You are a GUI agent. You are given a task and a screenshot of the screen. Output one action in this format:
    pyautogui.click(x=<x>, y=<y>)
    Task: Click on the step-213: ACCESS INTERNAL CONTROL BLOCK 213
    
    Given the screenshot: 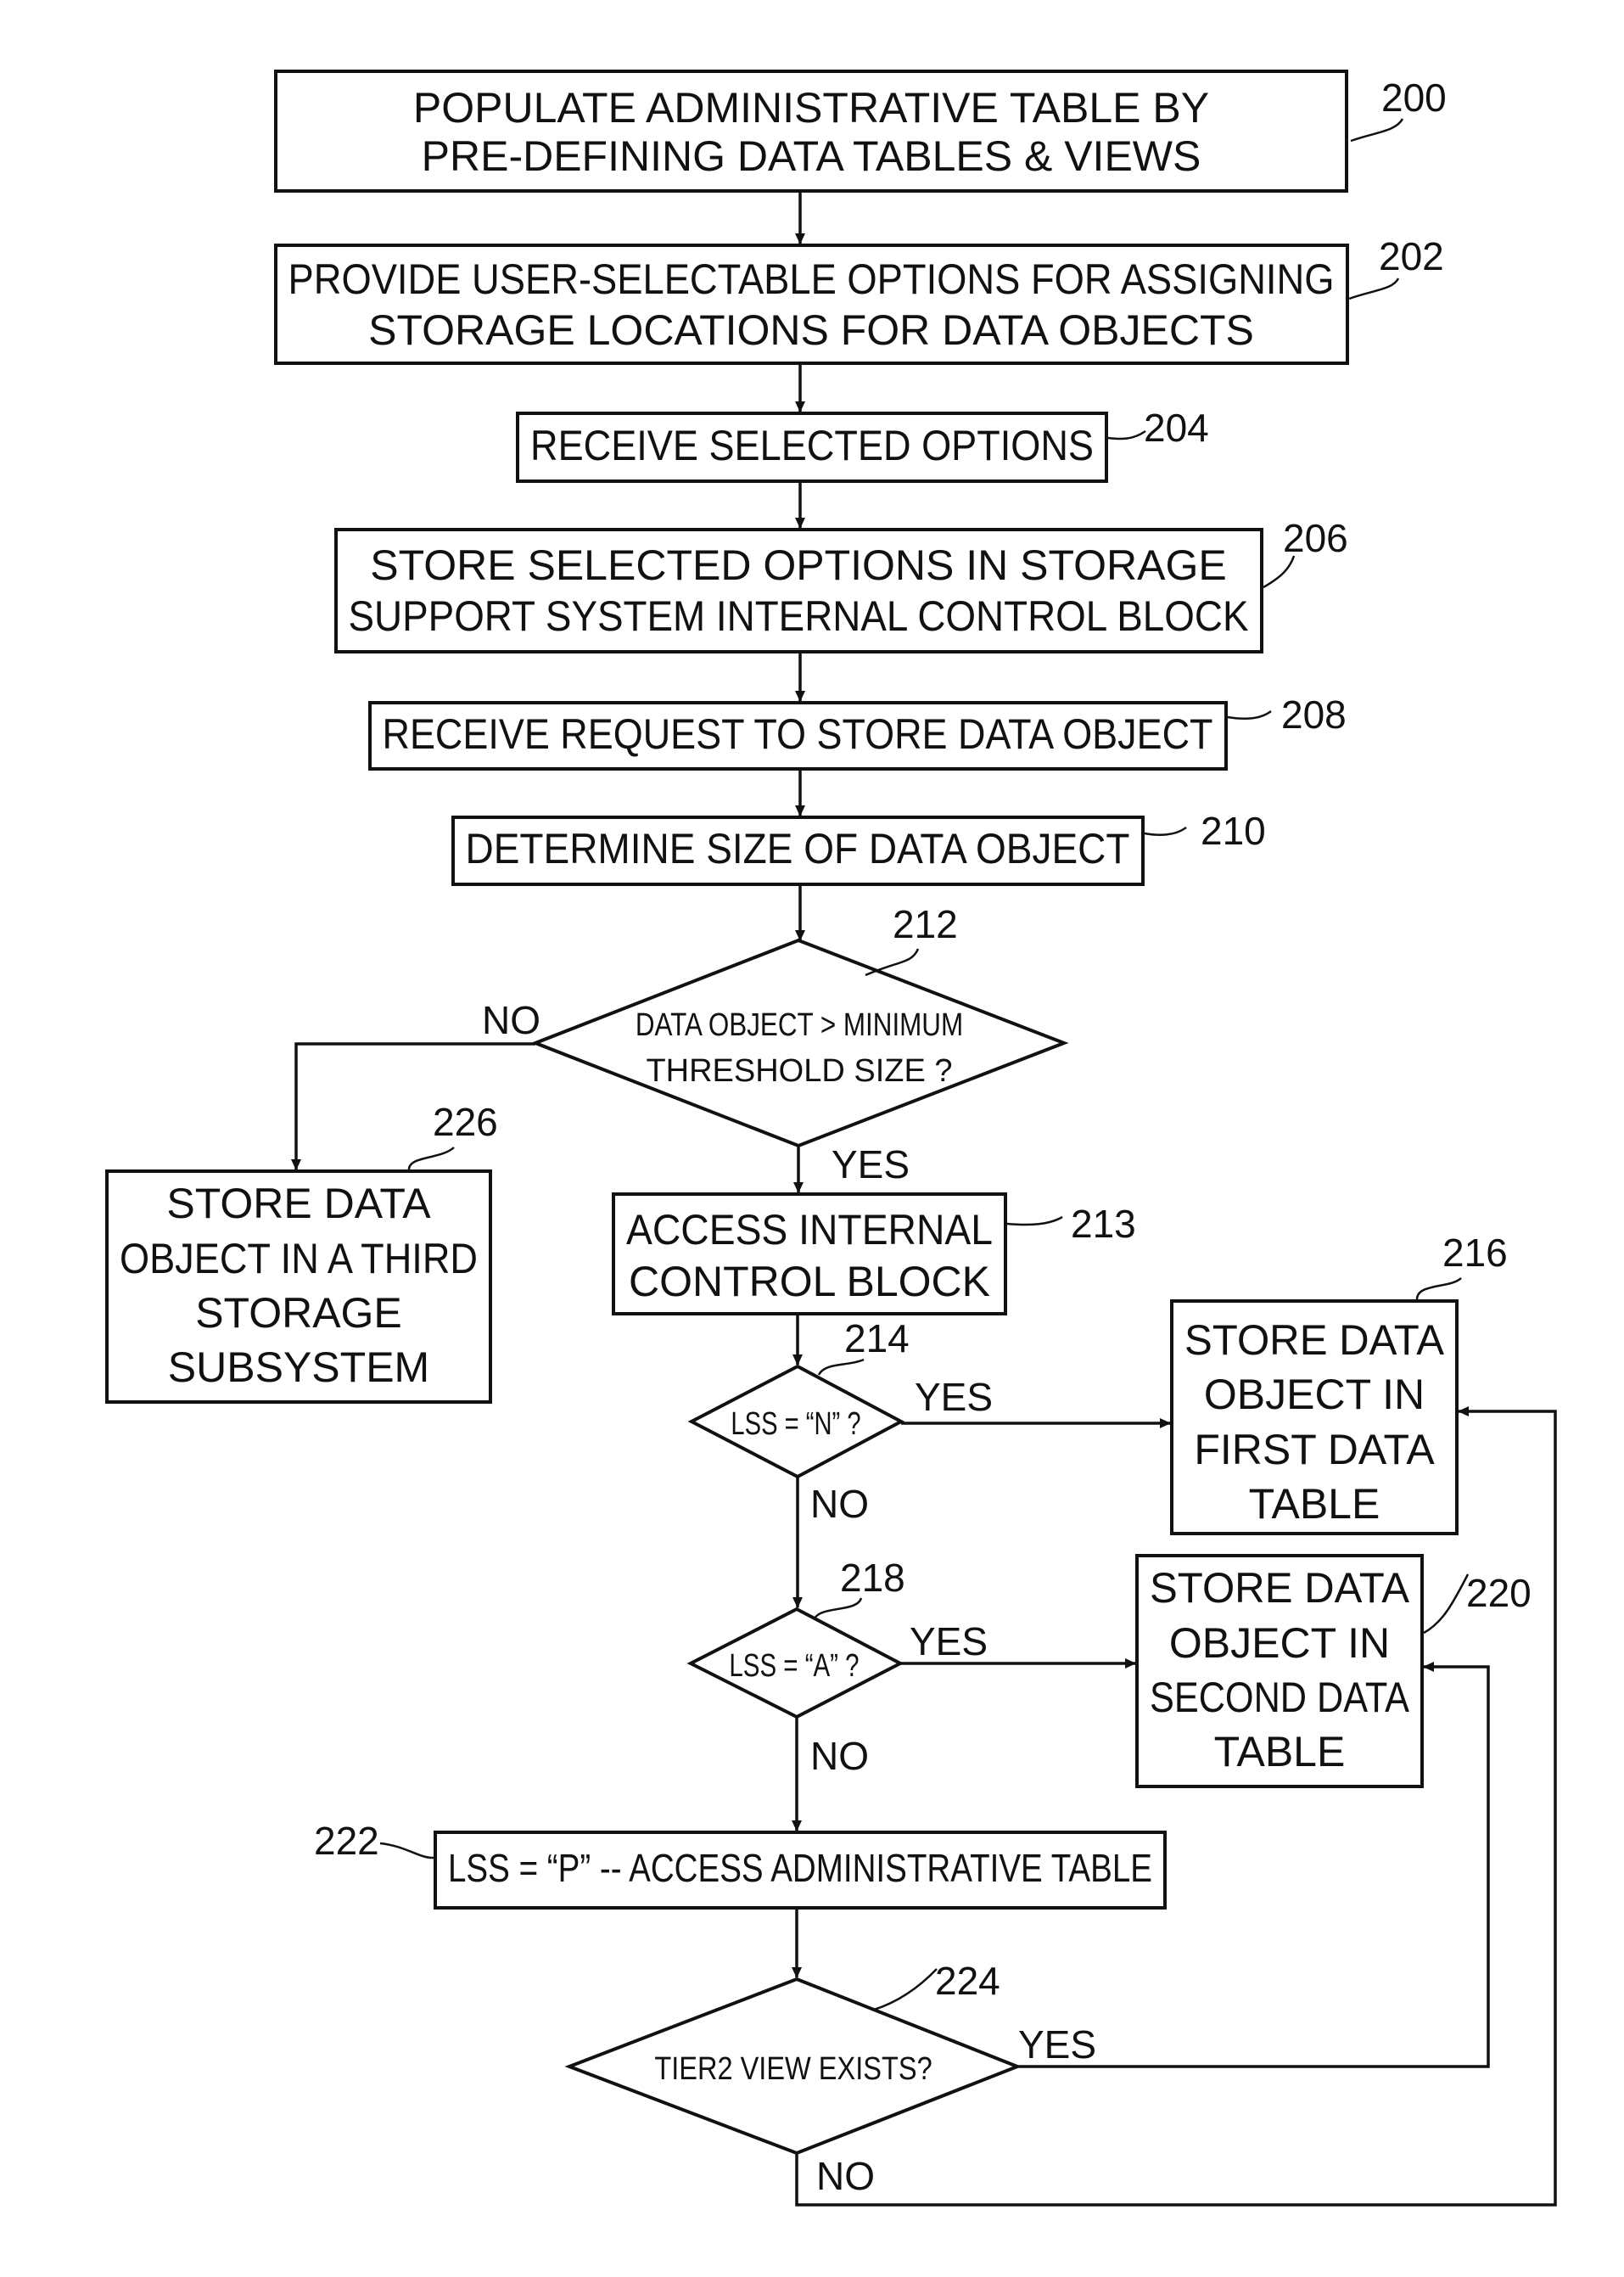 What is the action you would take?
    pyautogui.click(x=874, y=1253)
    